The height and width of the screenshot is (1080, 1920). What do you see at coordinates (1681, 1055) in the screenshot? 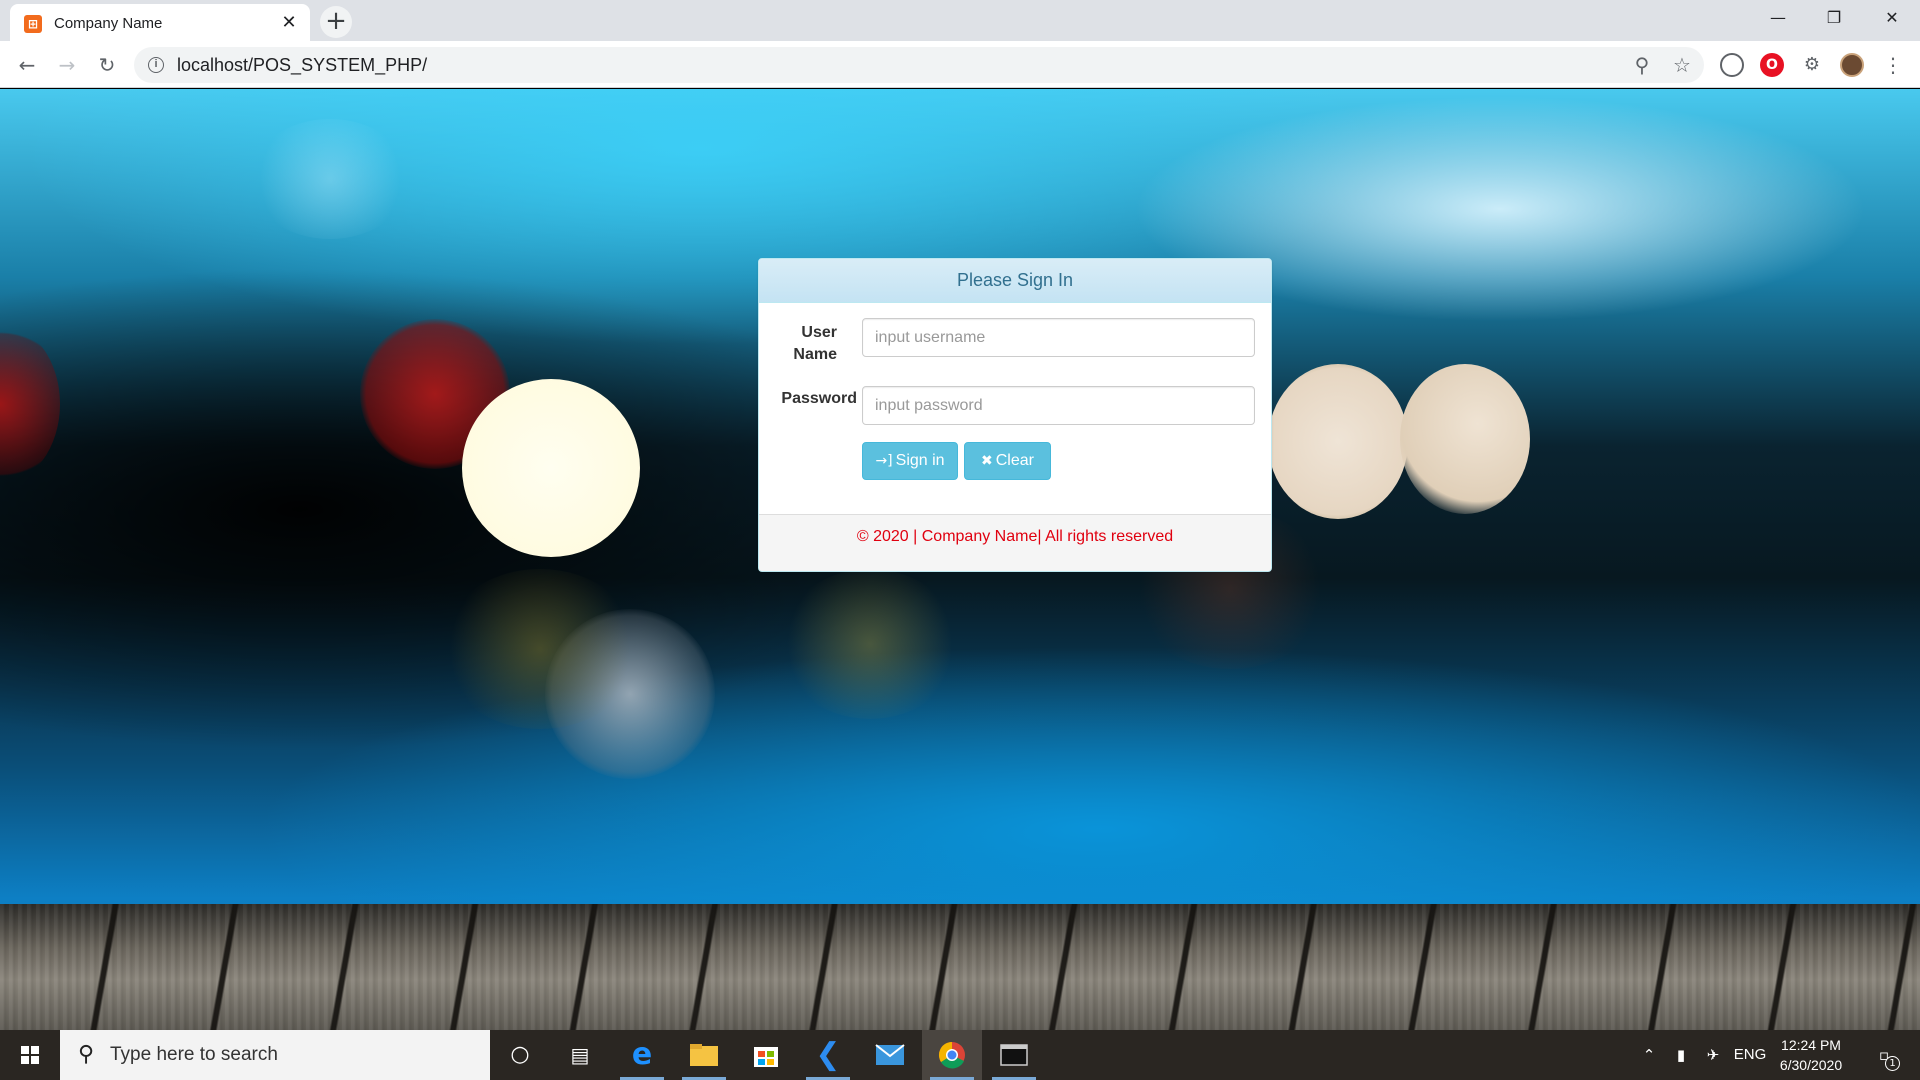
I see `battery-icon: ▮` at bounding box center [1681, 1055].